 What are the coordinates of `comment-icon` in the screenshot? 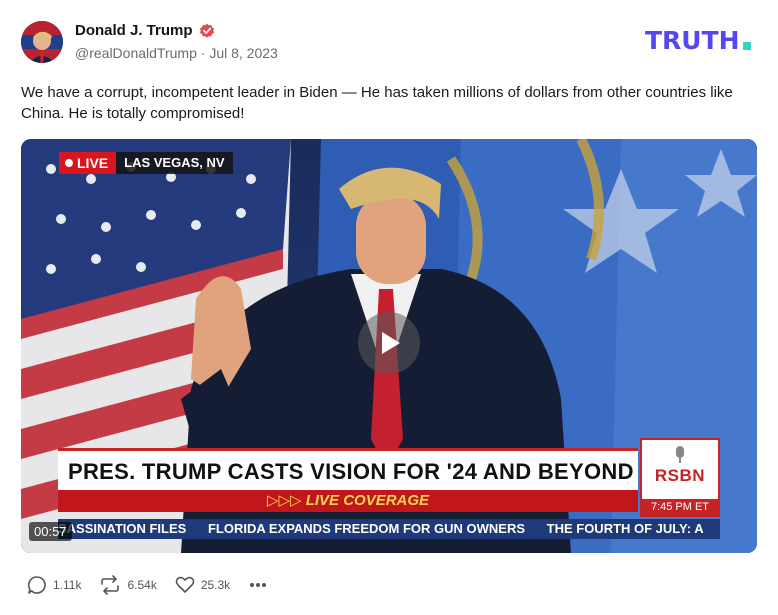 It's located at (36, 585).